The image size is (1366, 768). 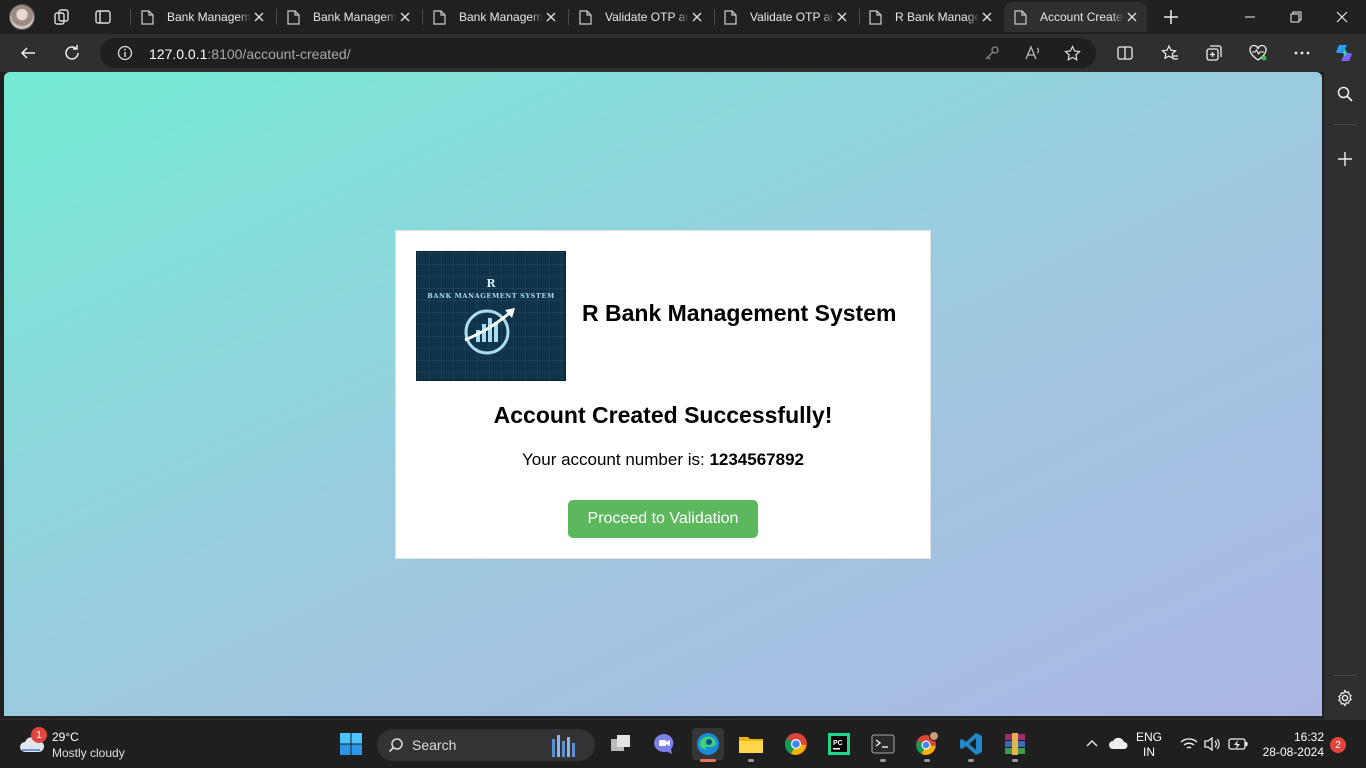 I want to click on refresh-icon, so click(x=72, y=53).